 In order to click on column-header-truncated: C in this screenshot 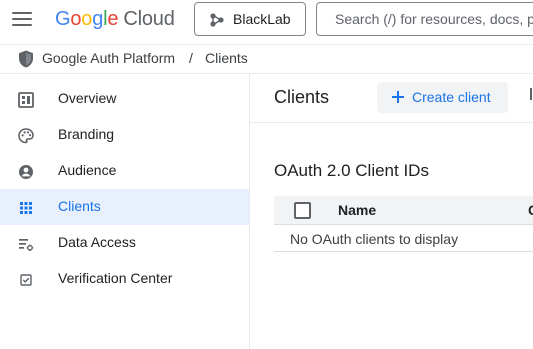, I will do `click(530, 210)`.